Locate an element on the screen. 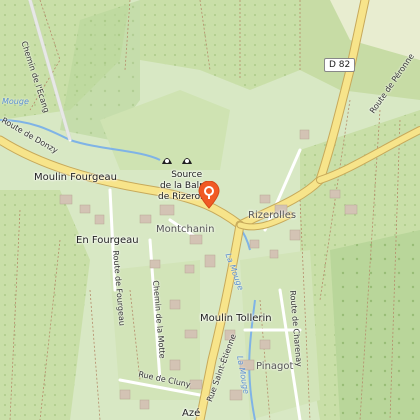 The image size is (420, 420). place-label-pinagot: Pinagot is located at coordinates (275, 366).